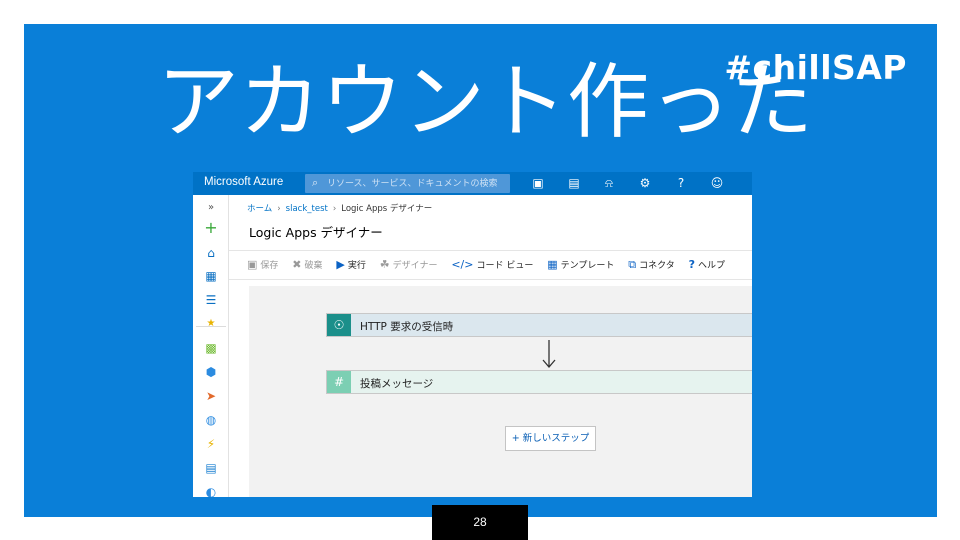 Image resolution: width=960 pixels, height=540 pixels. I want to click on connectors-icon: ⧉, so click(632, 264).